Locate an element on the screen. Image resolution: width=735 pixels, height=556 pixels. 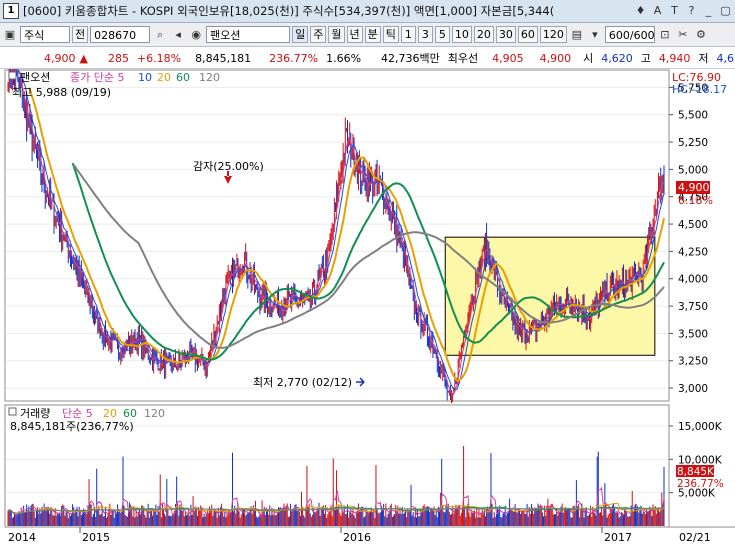
legend-ma60: 60 is located at coordinates (183, 77).